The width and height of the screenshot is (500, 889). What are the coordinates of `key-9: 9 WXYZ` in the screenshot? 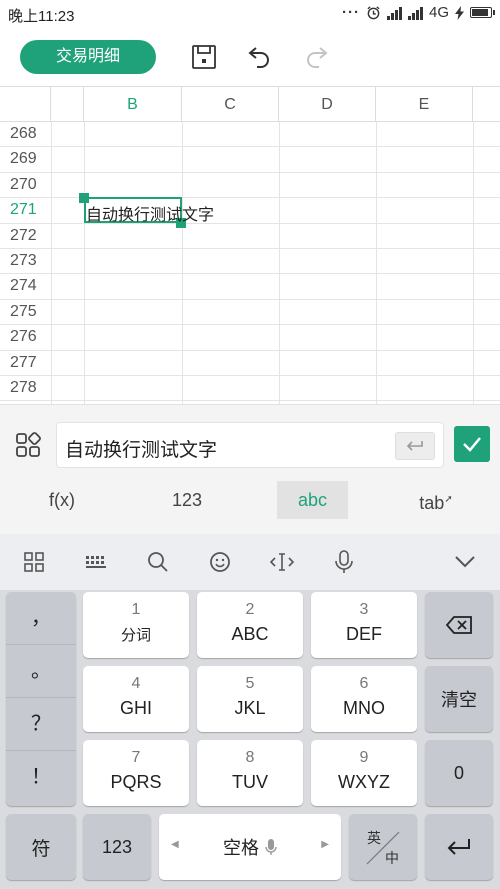 It's located at (364, 773).